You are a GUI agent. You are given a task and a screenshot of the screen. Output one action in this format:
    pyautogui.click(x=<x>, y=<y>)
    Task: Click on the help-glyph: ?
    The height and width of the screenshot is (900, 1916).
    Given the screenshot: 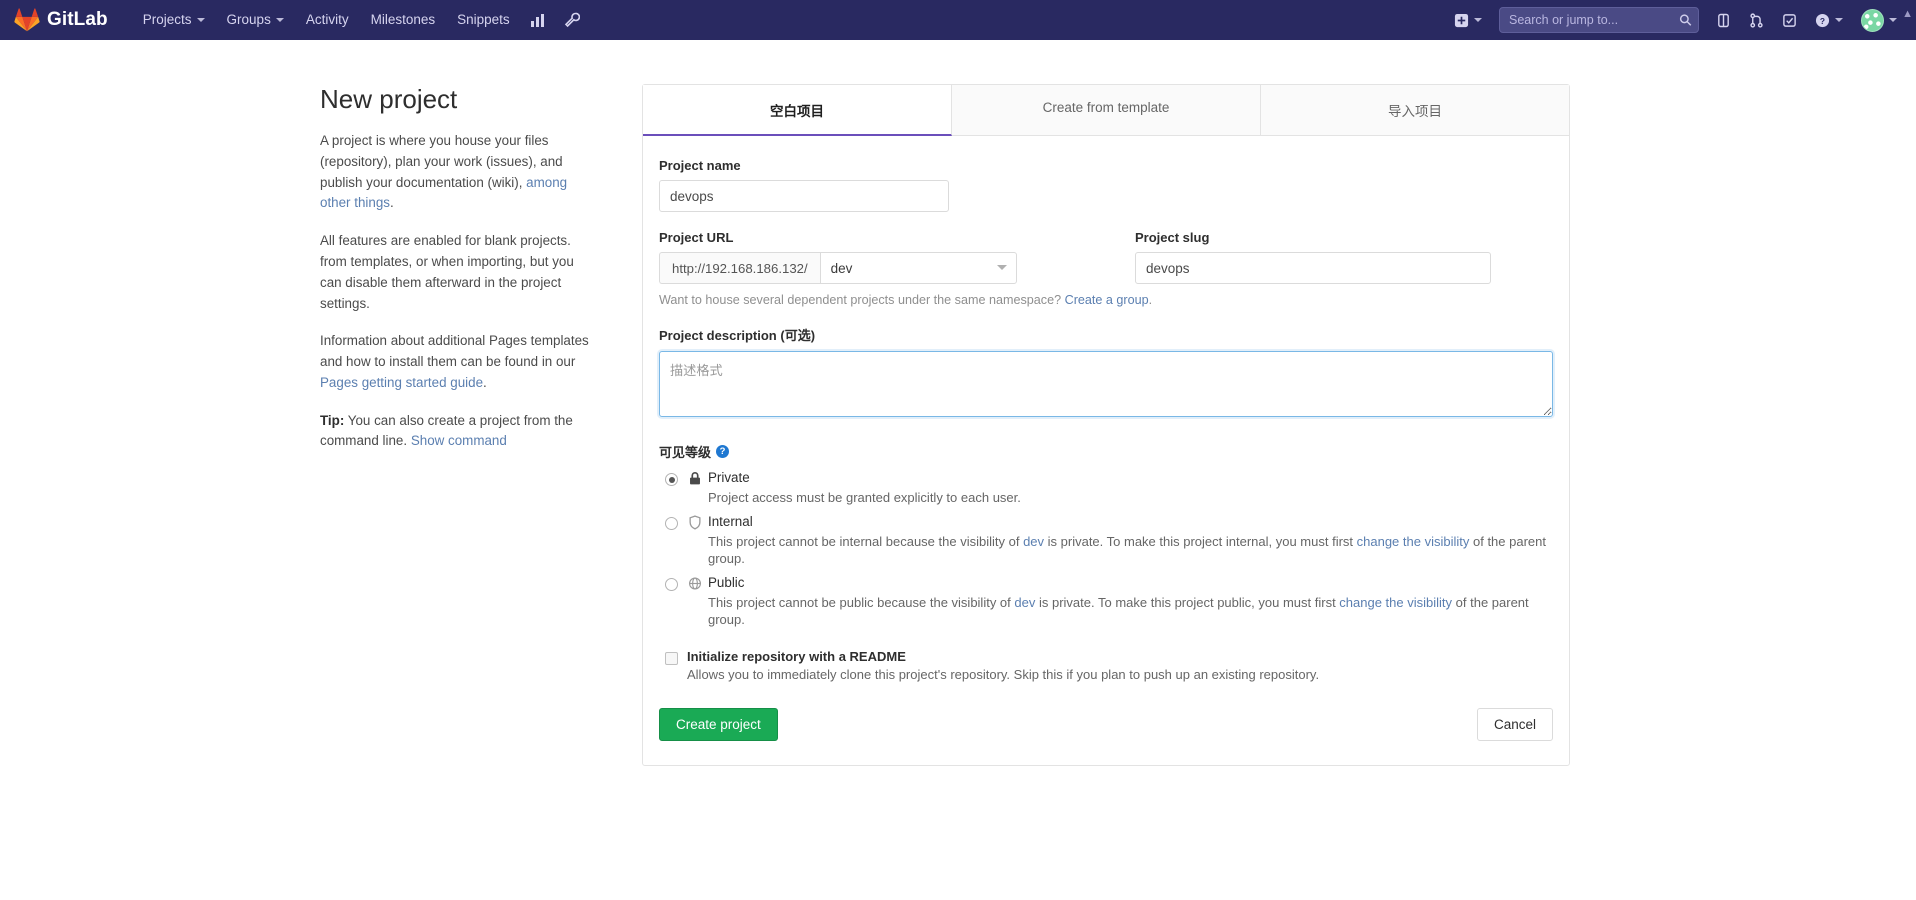 What is the action you would take?
    pyautogui.click(x=1822, y=20)
    